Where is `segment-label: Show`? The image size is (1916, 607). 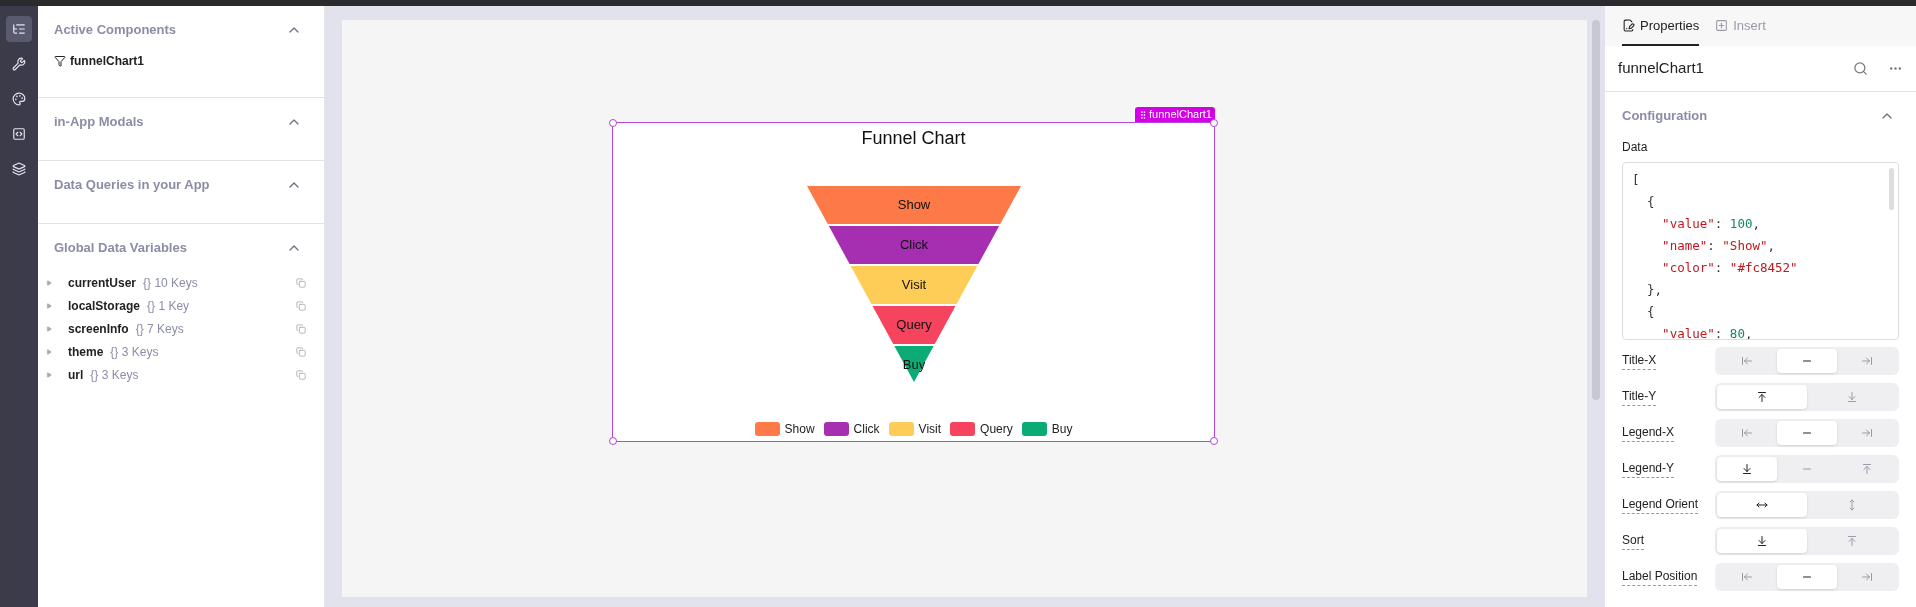 segment-label: Show is located at coordinates (913, 204).